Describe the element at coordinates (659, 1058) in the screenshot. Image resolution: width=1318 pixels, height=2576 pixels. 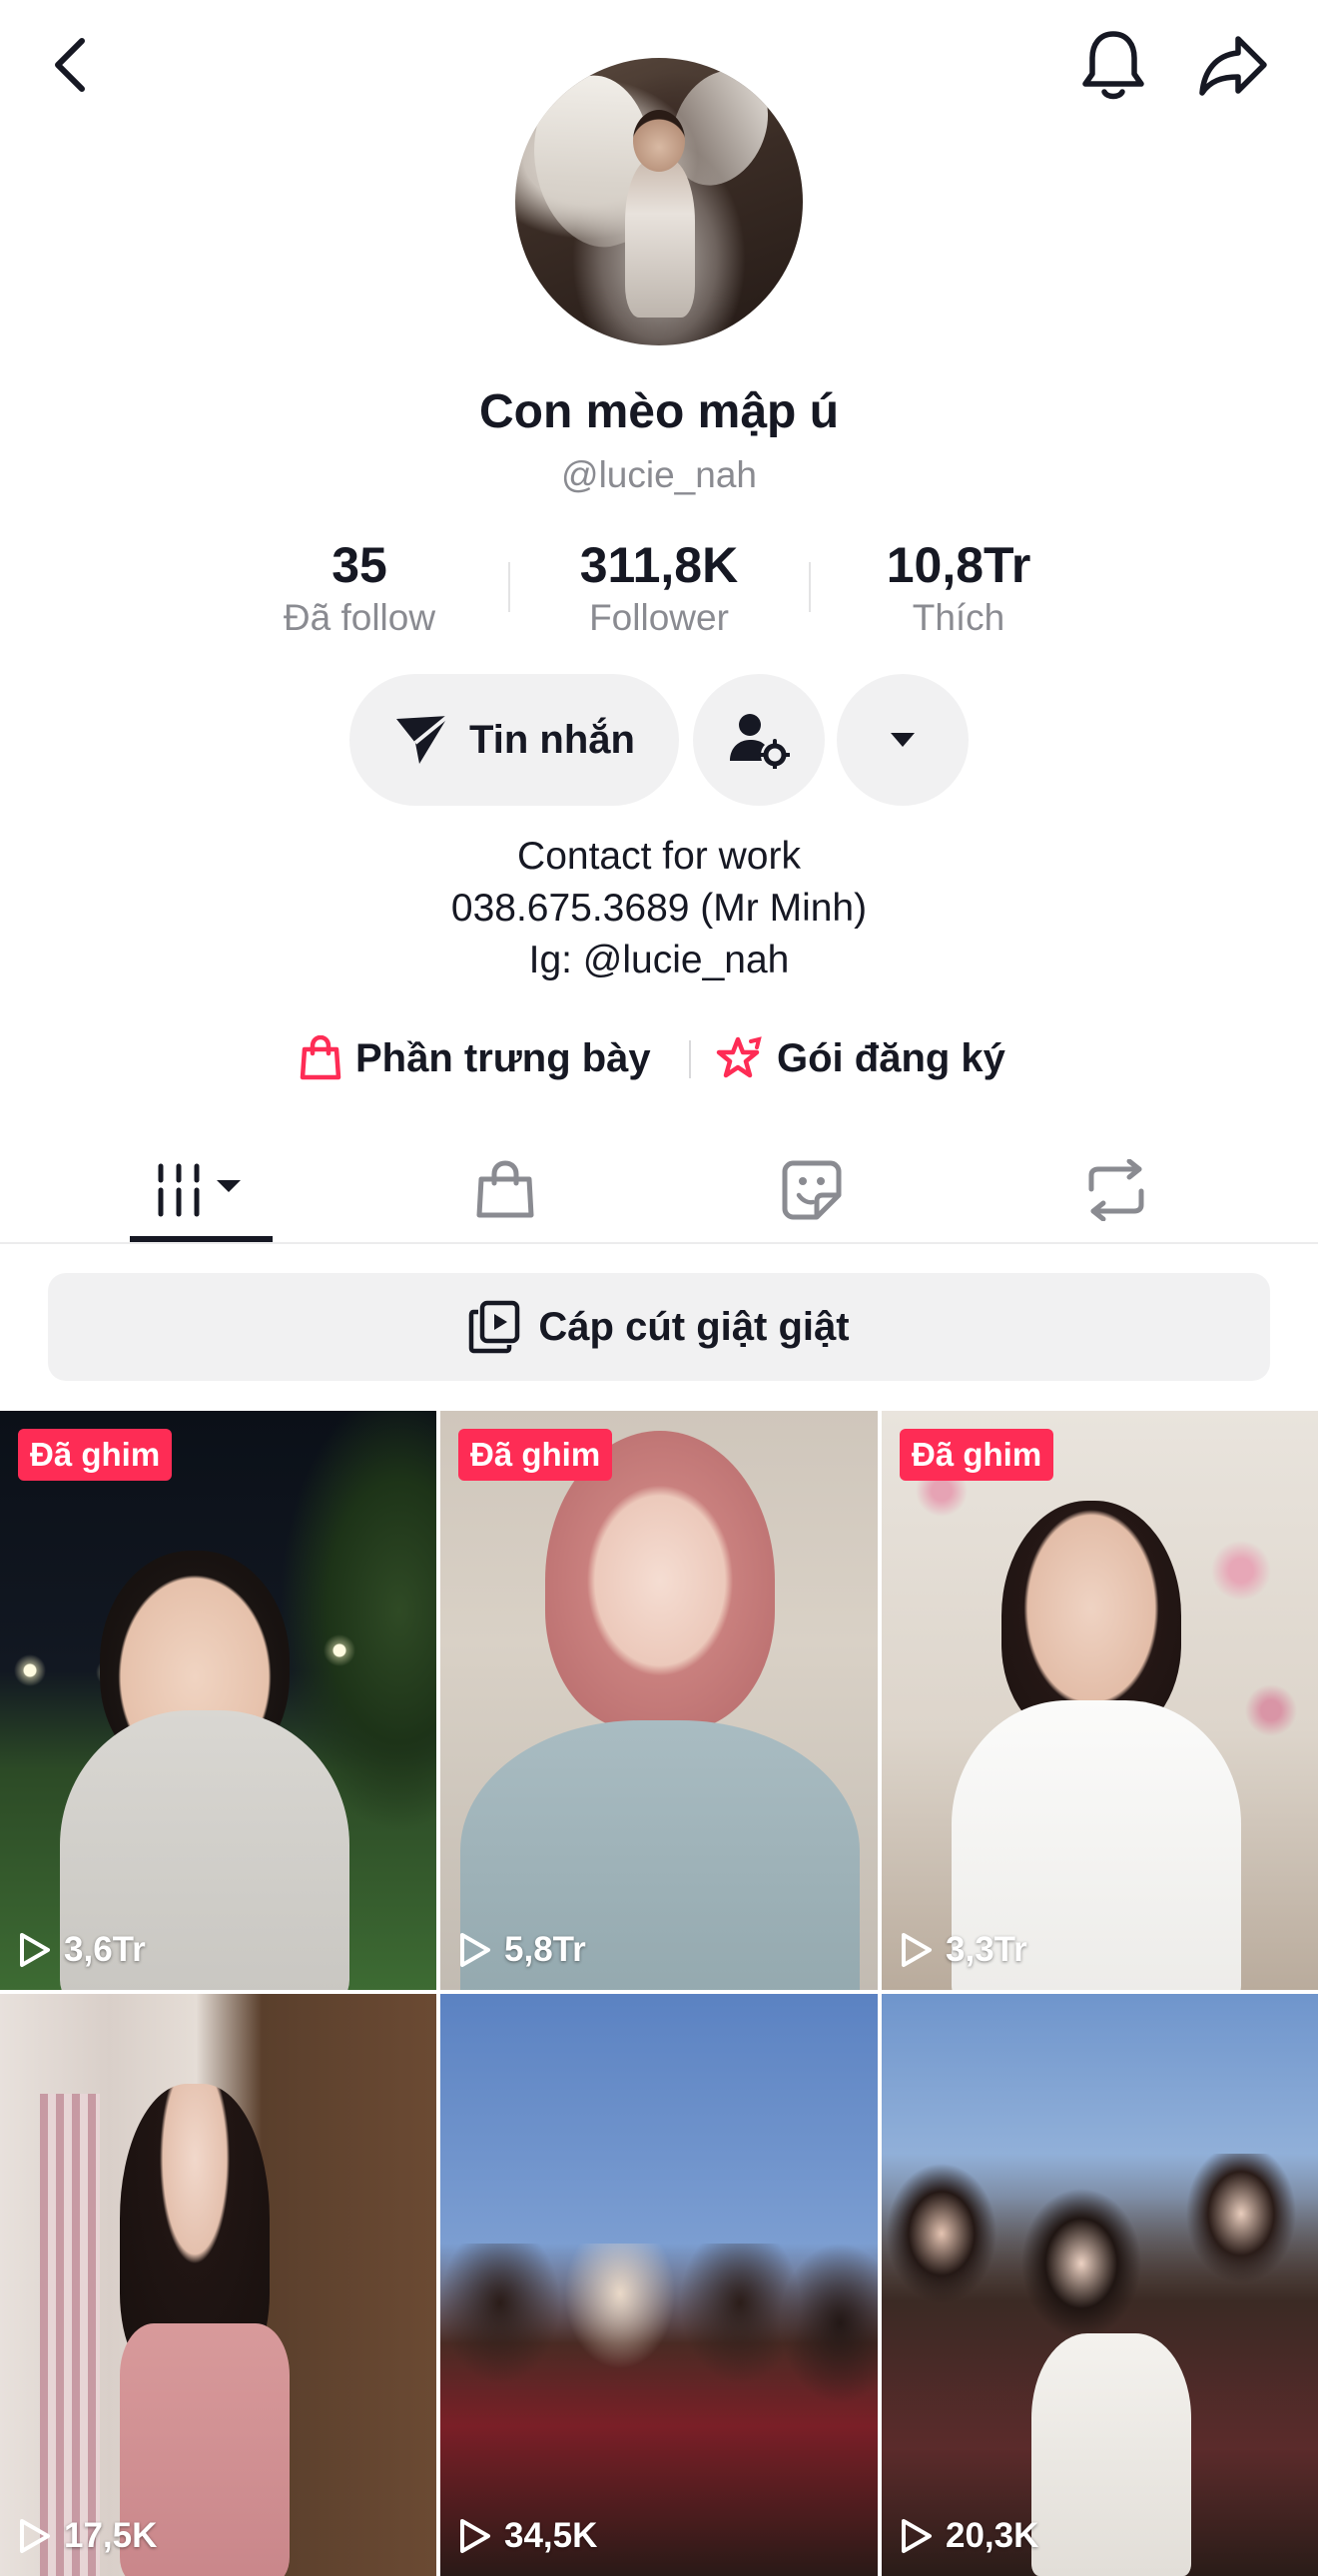
I see `profile-links: Phần trưng bày Gói đăng ký` at that location.